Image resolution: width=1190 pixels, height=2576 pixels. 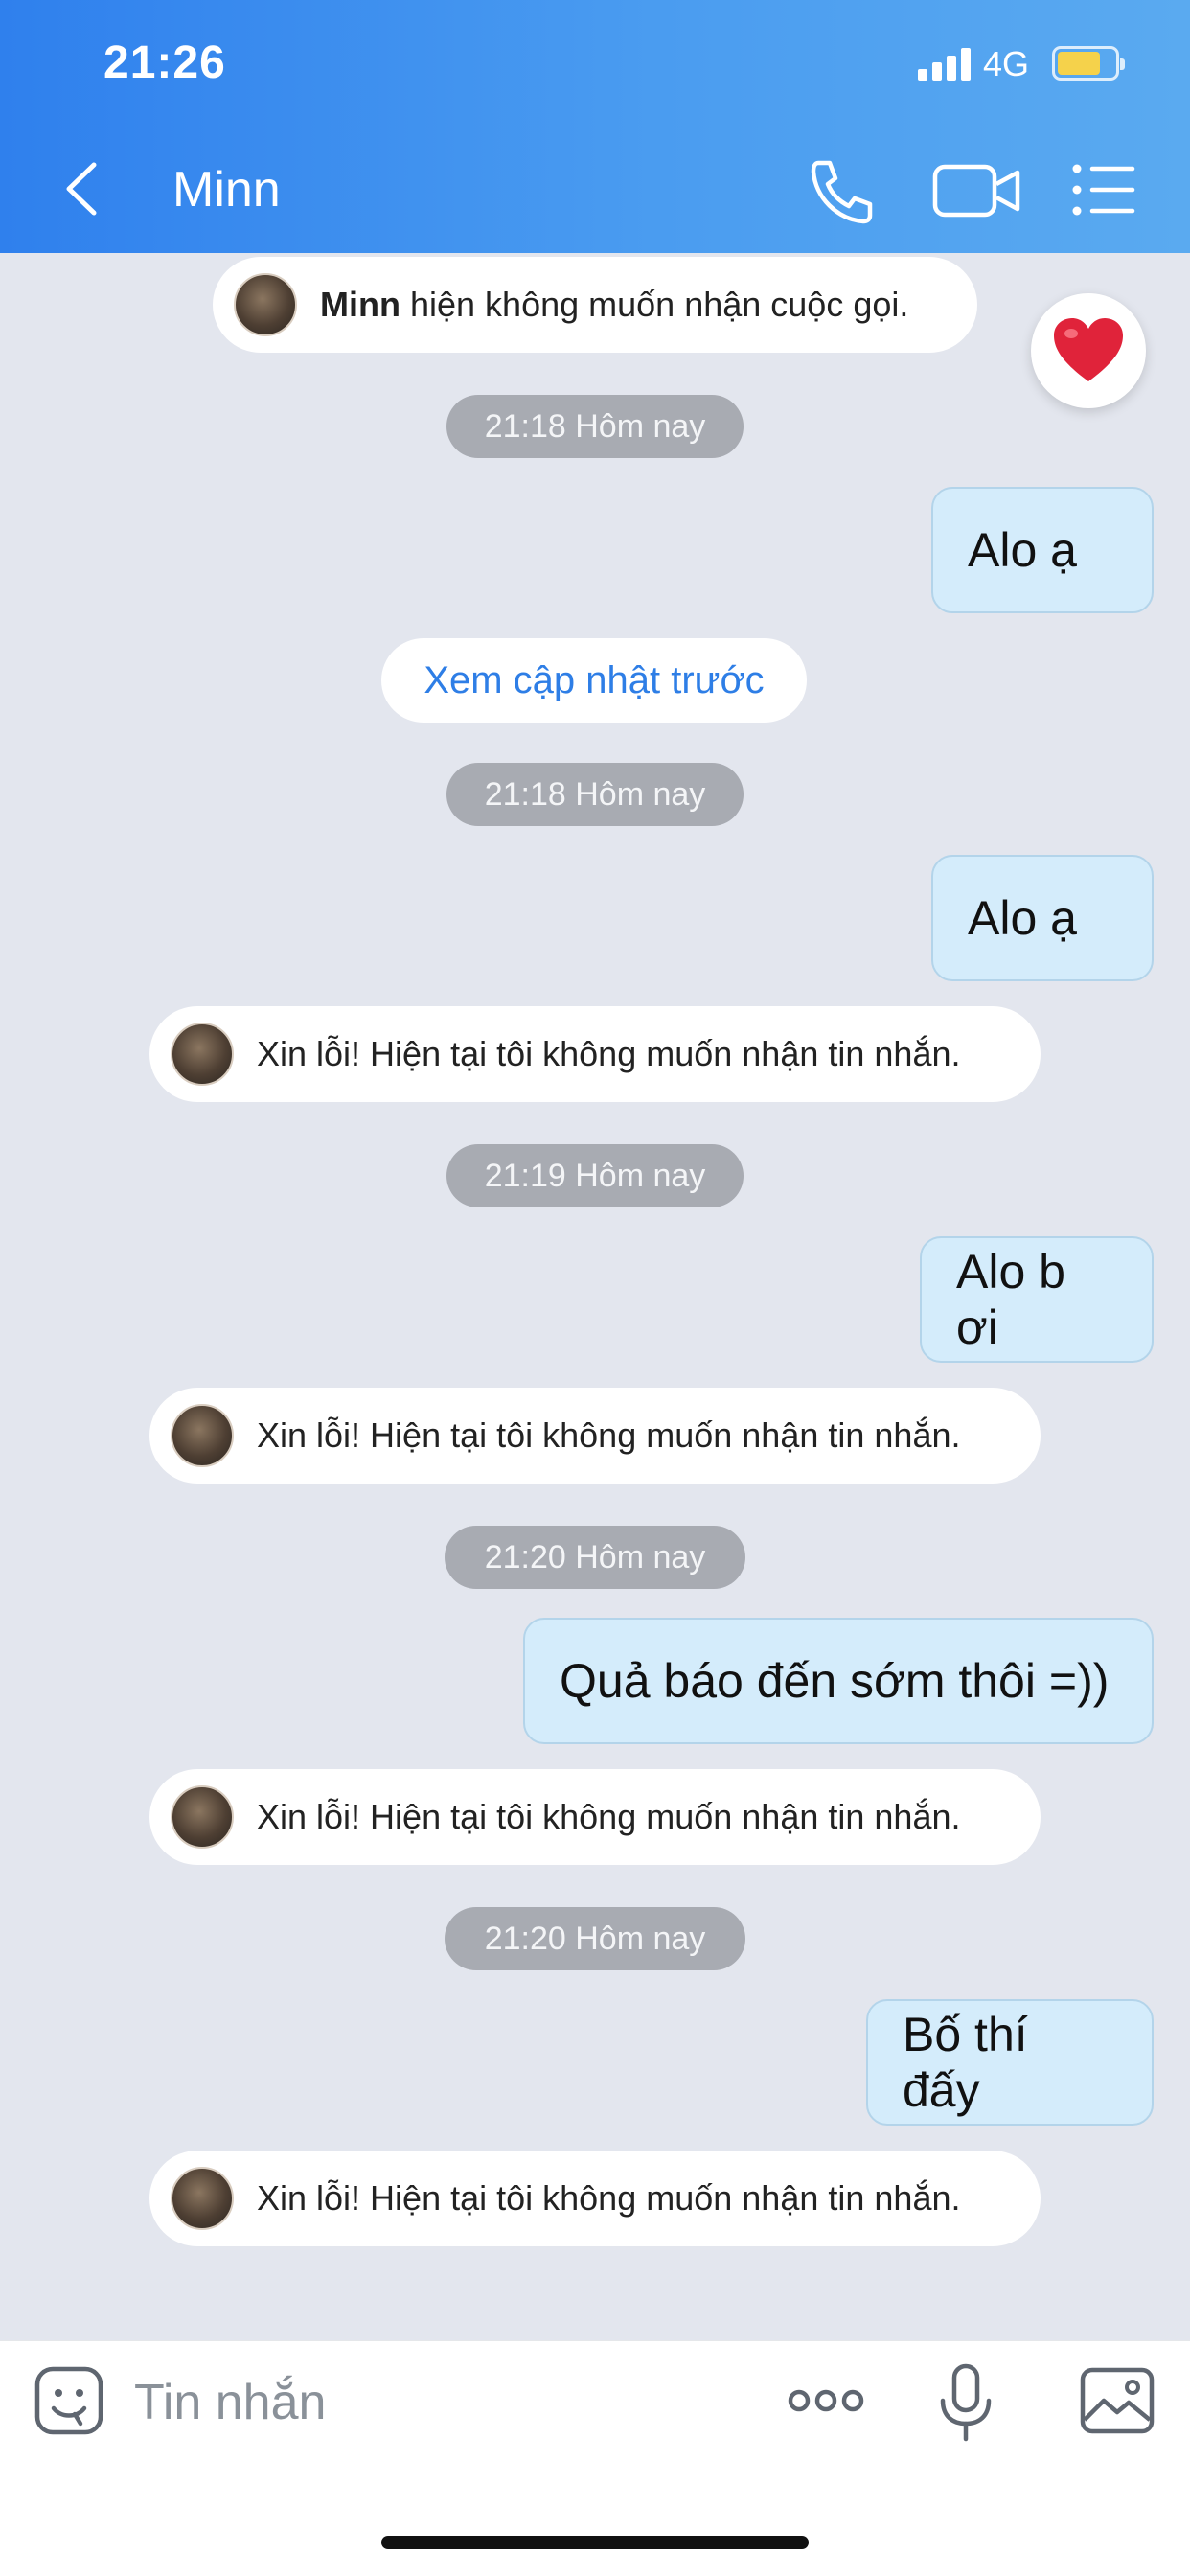 What do you see at coordinates (226, 189) in the screenshot?
I see `contact-name: Minn` at bounding box center [226, 189].